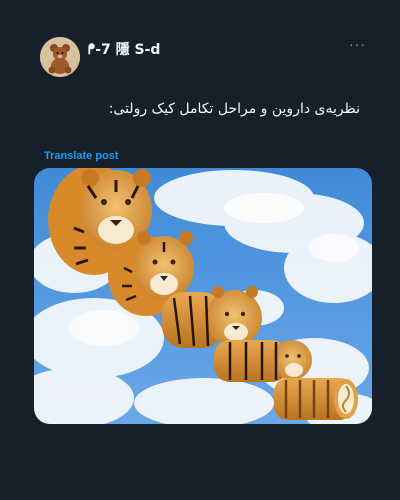 The width and height of the screenshot is (400, 500). I want to click on teddy-bear-icon, so click(60, 57).